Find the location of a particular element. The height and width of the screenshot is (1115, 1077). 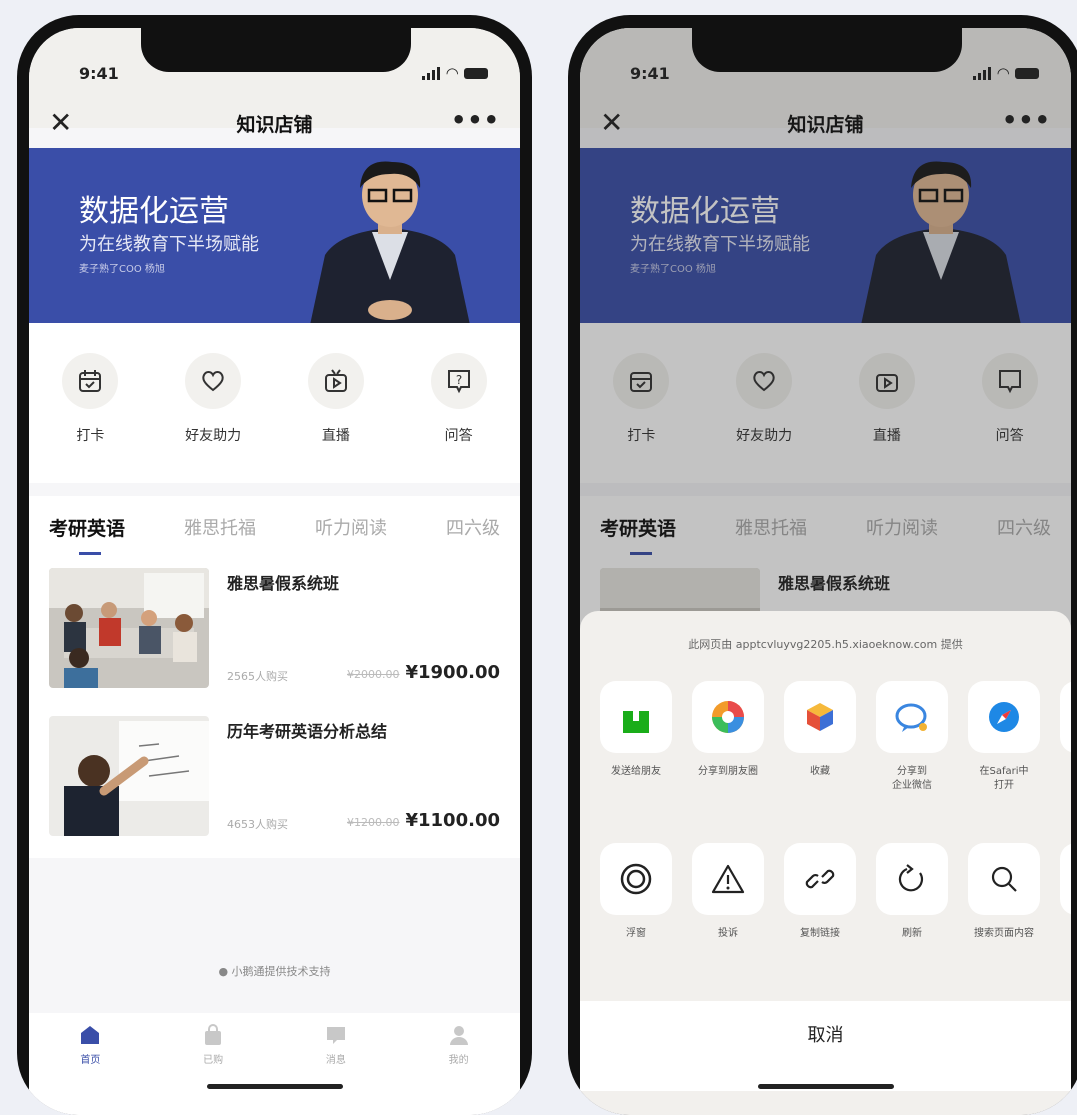

warning-icon is located at coordinates (728, 879).